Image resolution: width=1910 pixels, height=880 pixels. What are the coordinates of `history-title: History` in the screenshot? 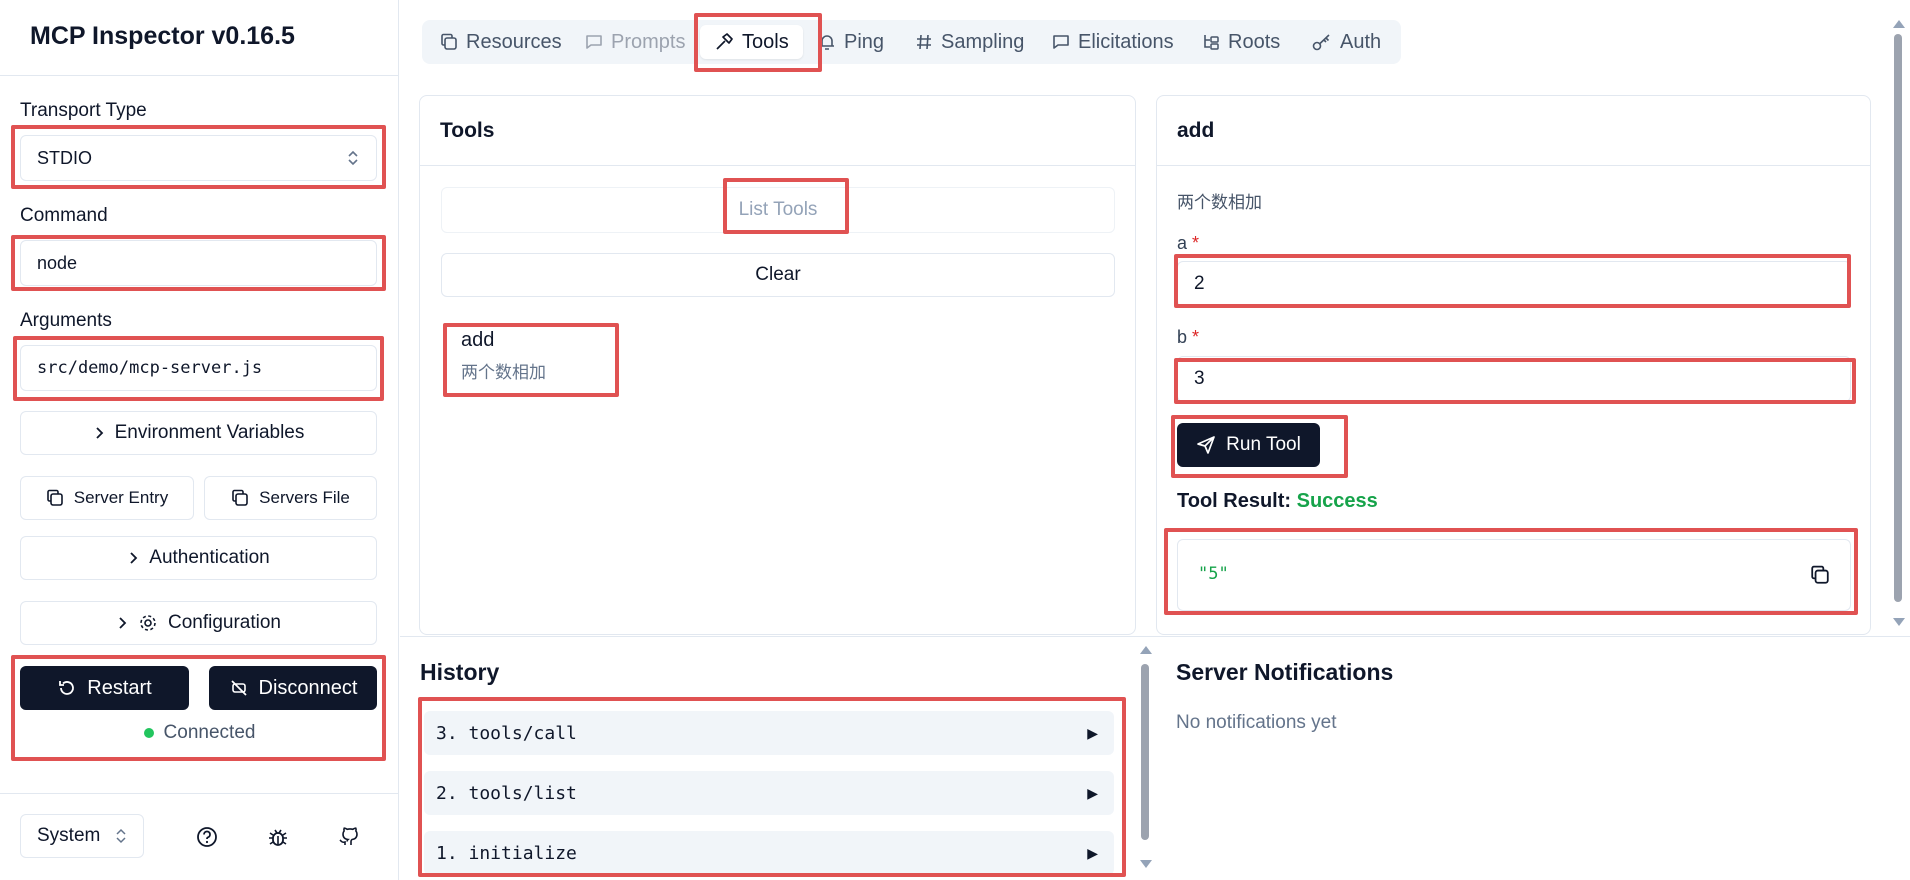 It's located at (460, 672).